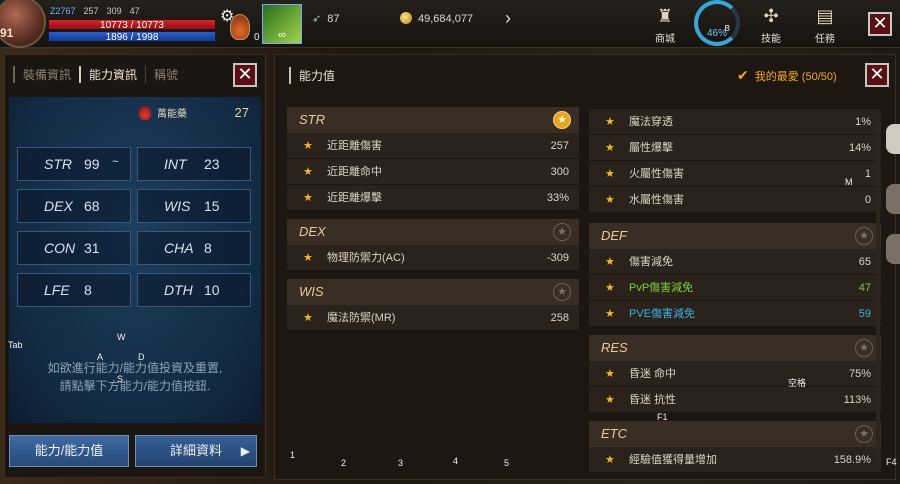 This screenshot has width=900, height=484. Describe the element at coordinates (508, 18) in the screenshot. I see `chevron-right-icon: ›` at that location.